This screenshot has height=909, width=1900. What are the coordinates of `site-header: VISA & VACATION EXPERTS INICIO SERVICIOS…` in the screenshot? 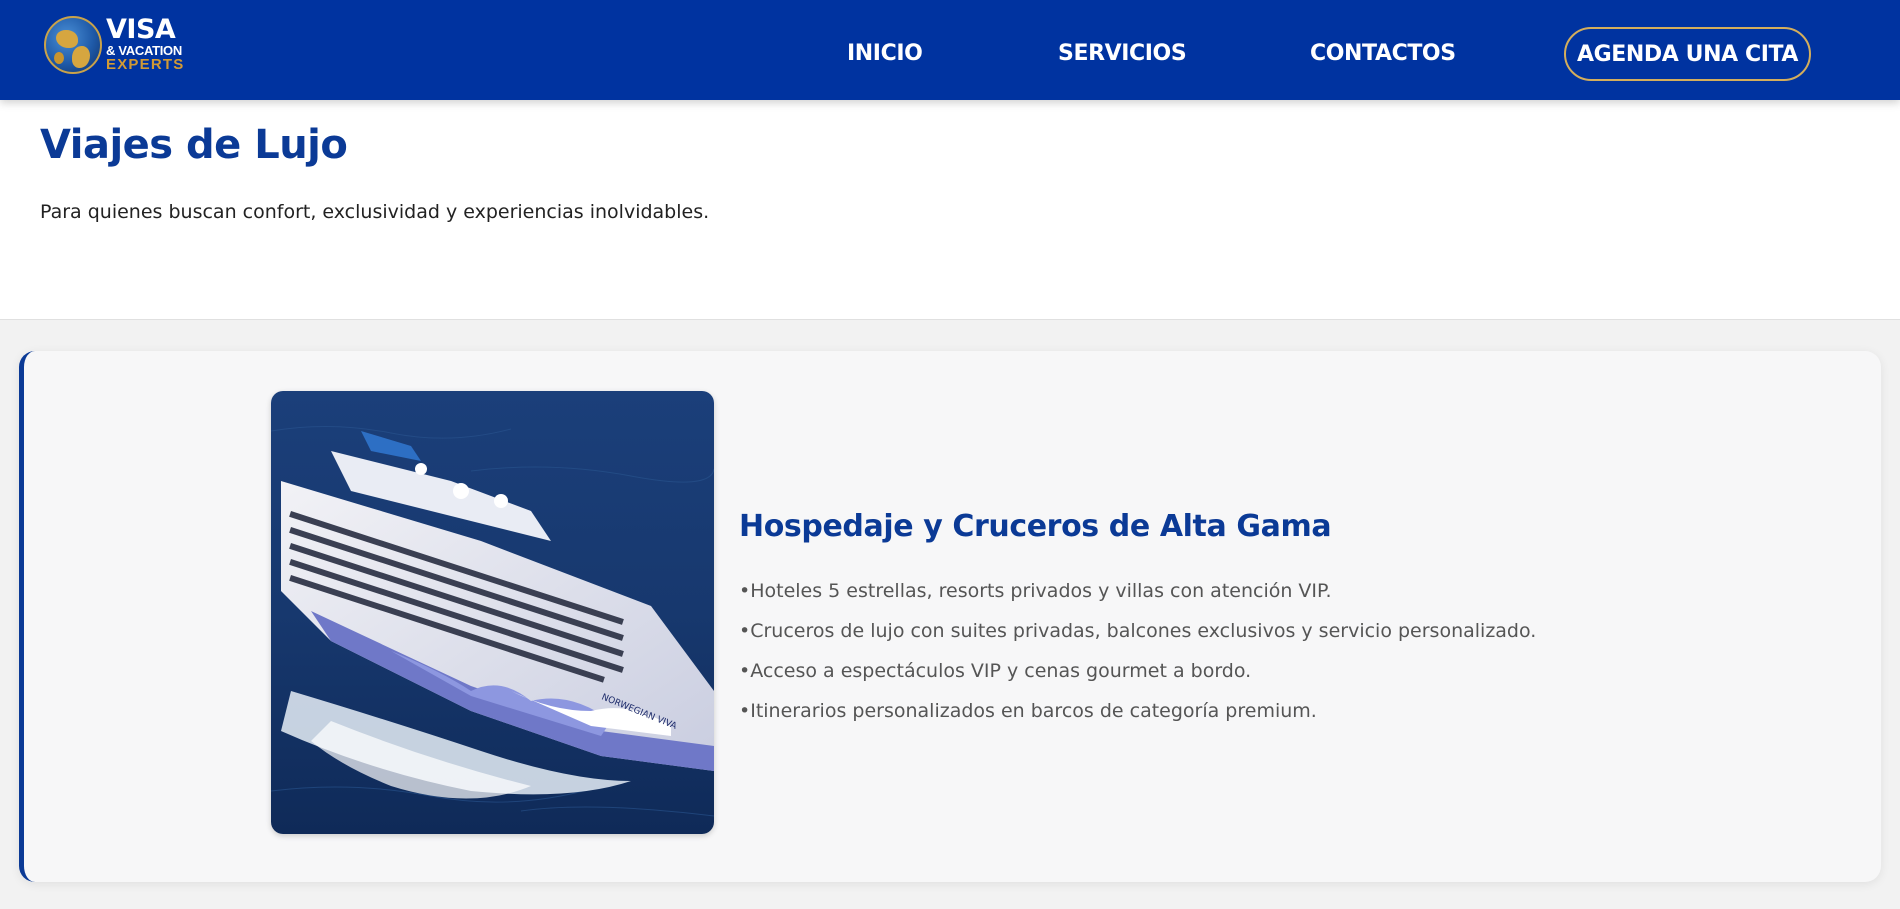 It's located at (950, 50).